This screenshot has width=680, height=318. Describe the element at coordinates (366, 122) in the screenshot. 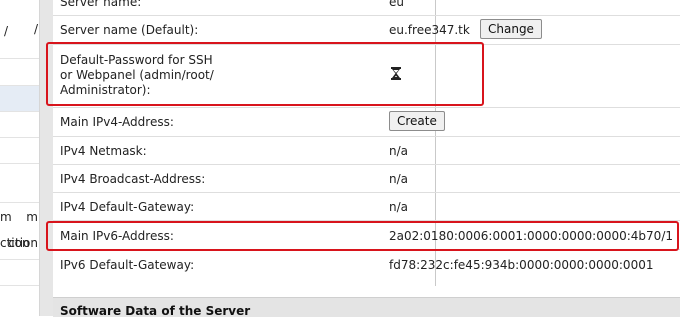

I see `table-row-ipv4: Main IPv4-Address: Create` at that location.